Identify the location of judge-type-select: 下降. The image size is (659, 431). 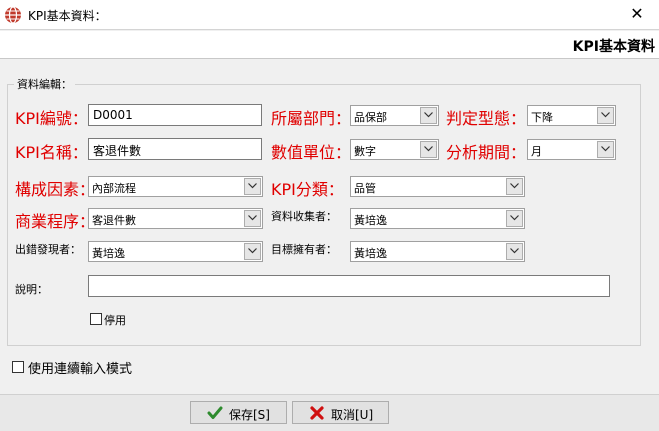
(571, 115).